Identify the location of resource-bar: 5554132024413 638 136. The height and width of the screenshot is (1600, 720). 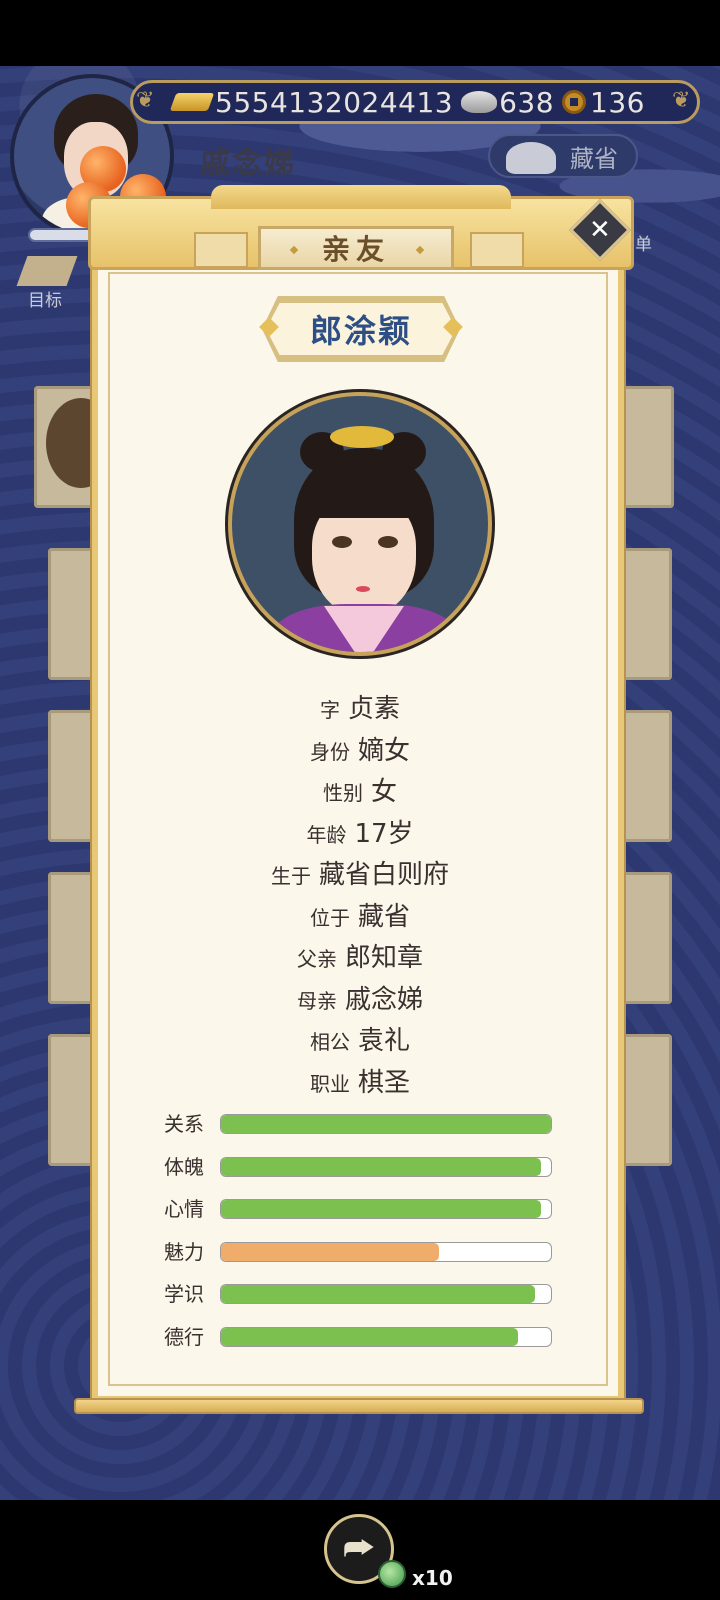
(415, 102).